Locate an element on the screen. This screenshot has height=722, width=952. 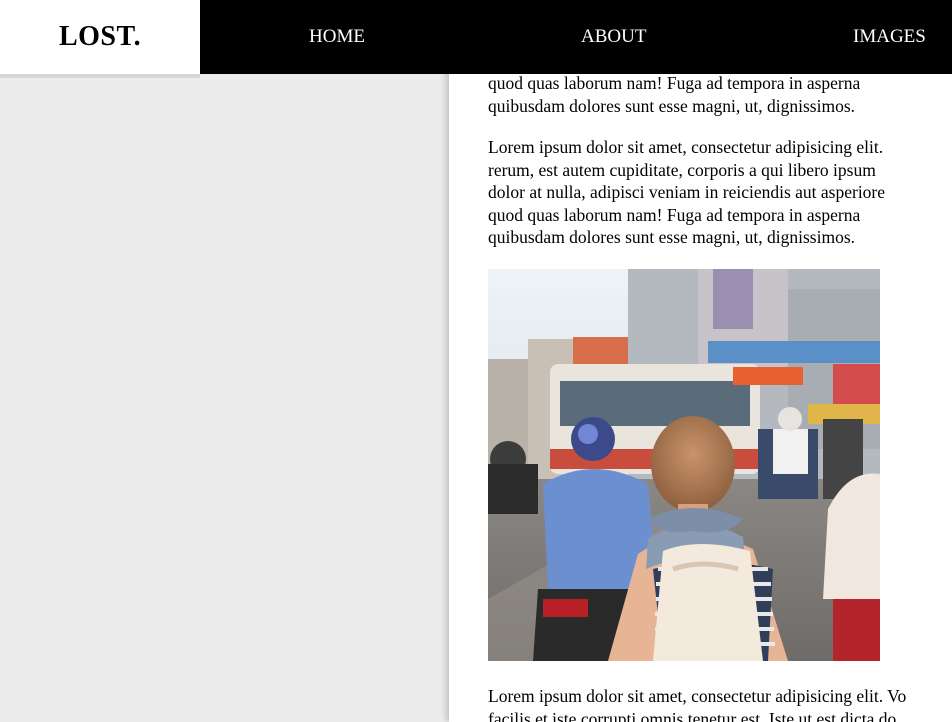
logo-underline is located at coordinates (100, 76).